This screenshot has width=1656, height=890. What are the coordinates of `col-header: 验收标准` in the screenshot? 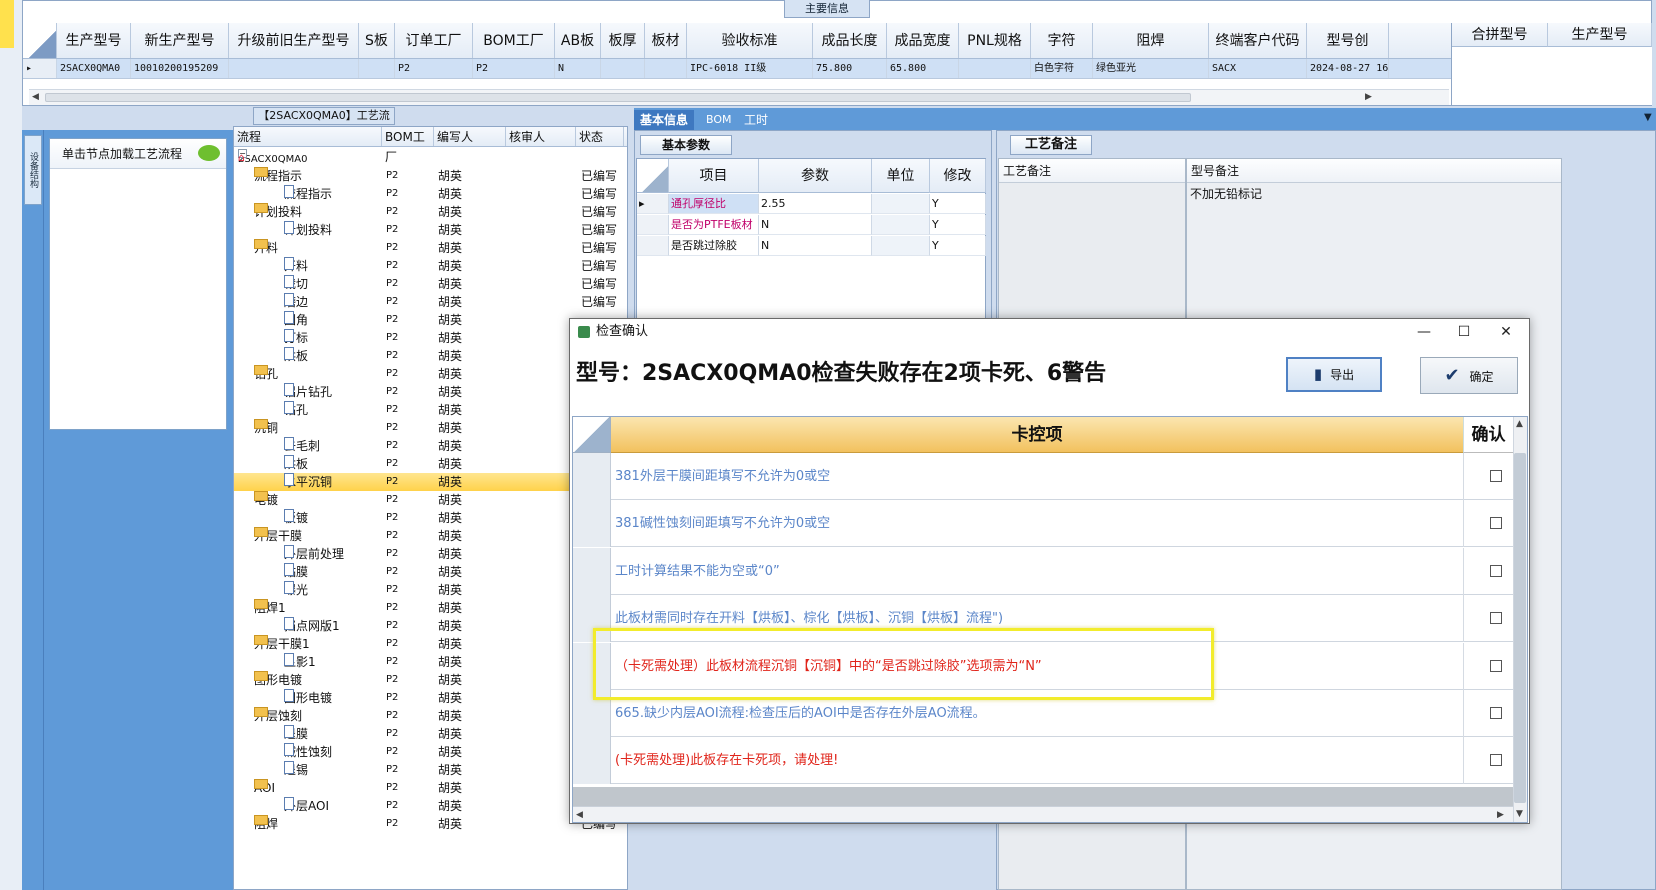 It's located at (750, 40).